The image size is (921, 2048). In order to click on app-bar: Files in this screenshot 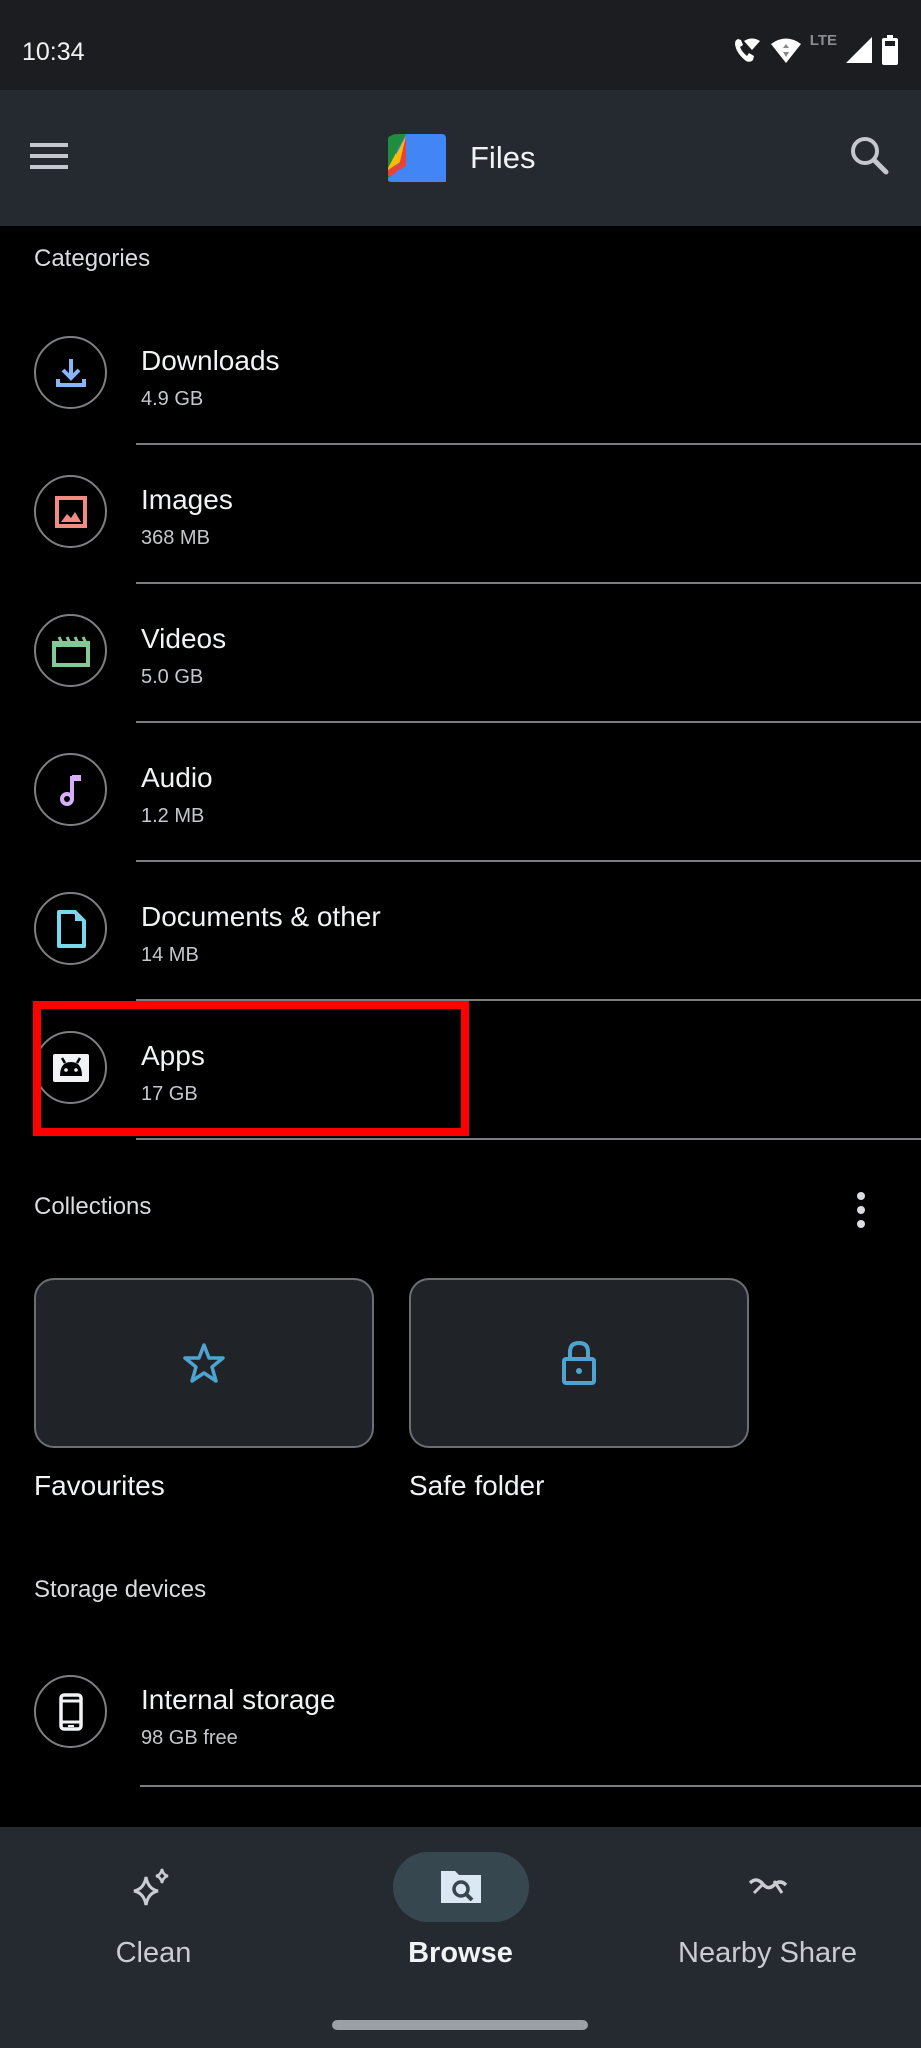, I will do `click(460, 158)`.